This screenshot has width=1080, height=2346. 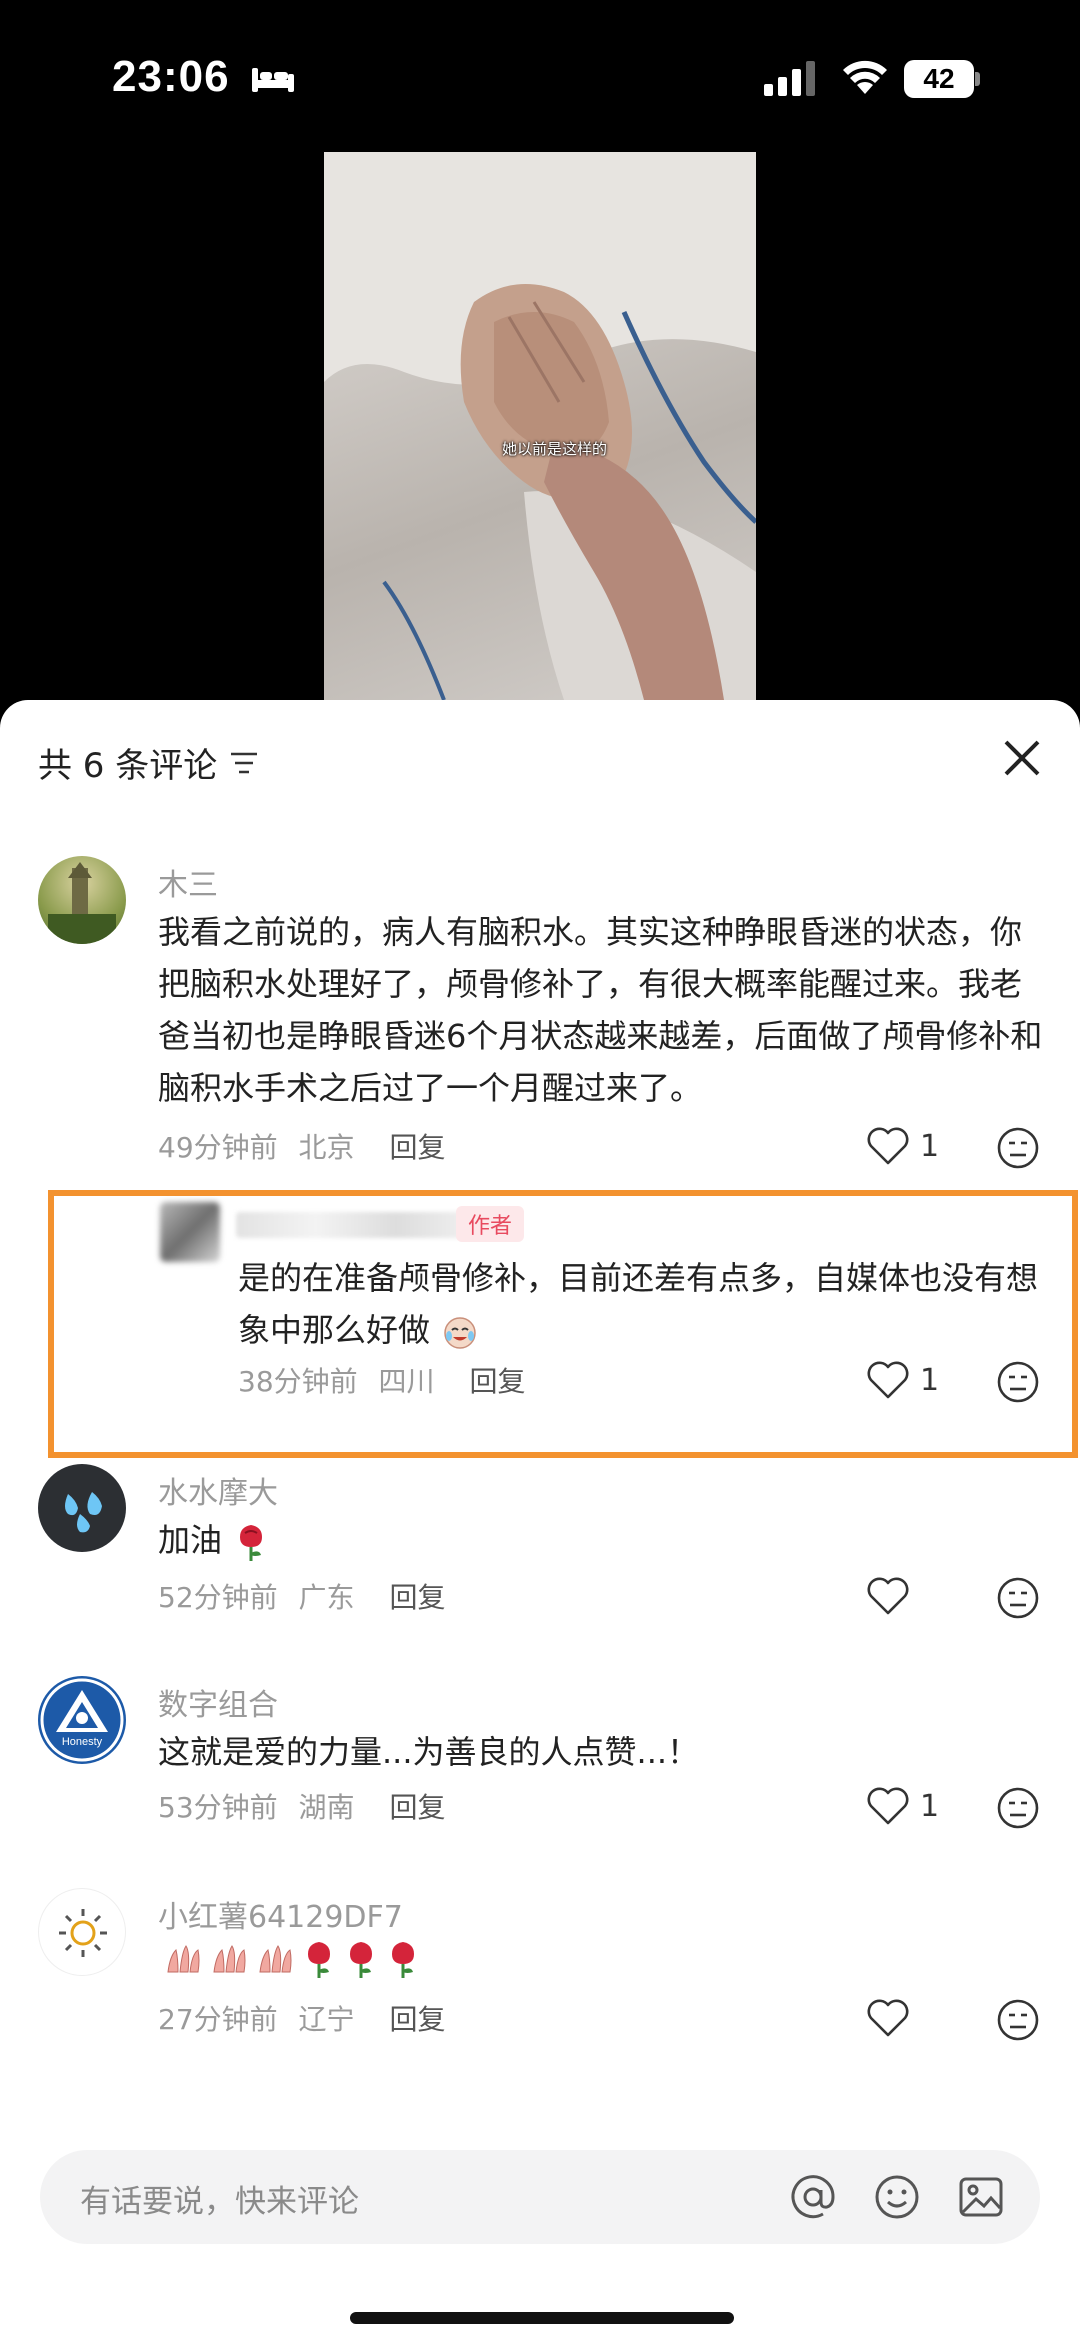 What do you see at coordinates (542, 2318) in the screenshot?
I see `home-indicator` at bounding box center [542, 2318].